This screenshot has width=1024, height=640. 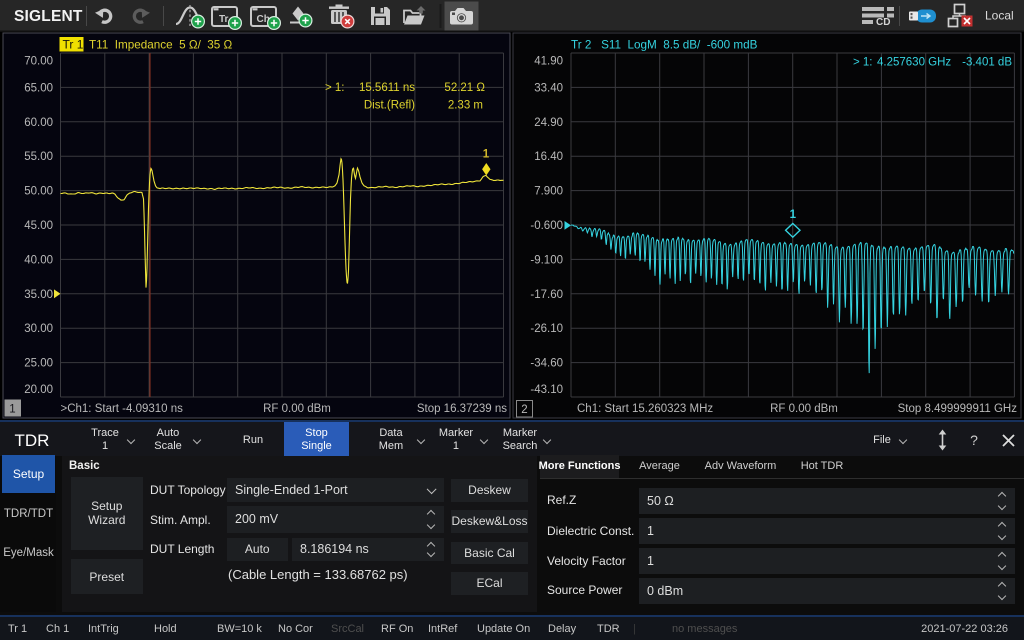 I want to click on svg-text: 15.5611 ns, so click(x=387, y=88).